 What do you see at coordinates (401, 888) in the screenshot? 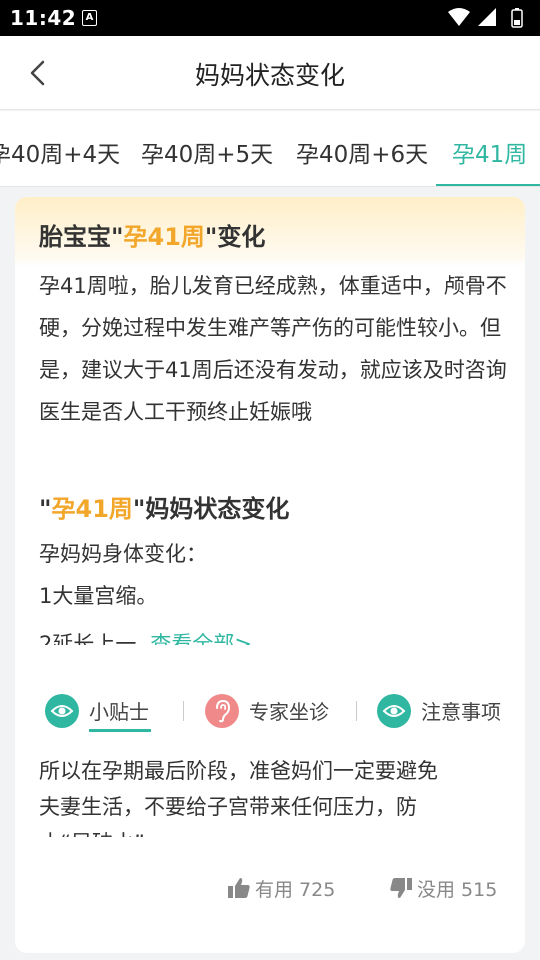
I see `thumbs-down-icon` at bounding box center [401, 888].